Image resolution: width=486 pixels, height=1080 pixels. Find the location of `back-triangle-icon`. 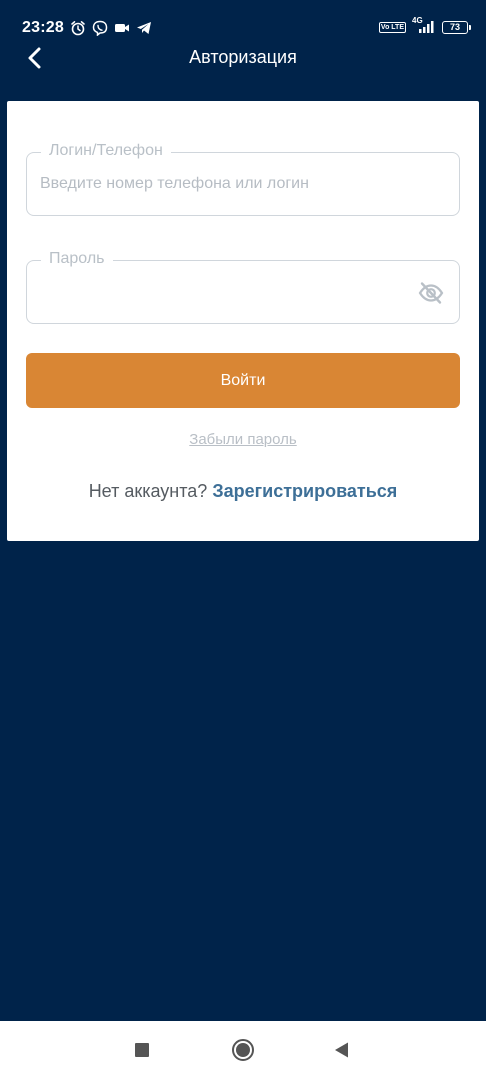

back-triangle-icon is located at coordinates (341, 1050).